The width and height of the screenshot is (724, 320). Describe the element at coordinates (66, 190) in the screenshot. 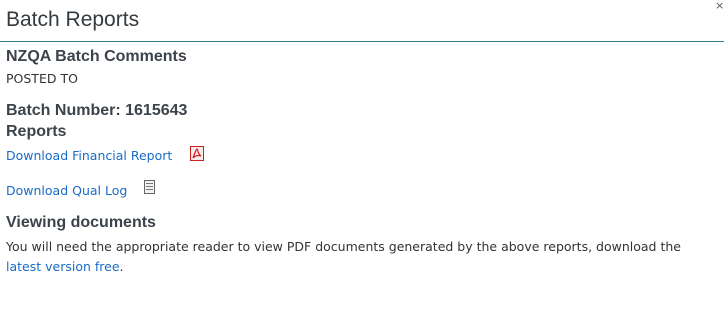

I see `download-qual-log-link: Download Qual Log` at that location.